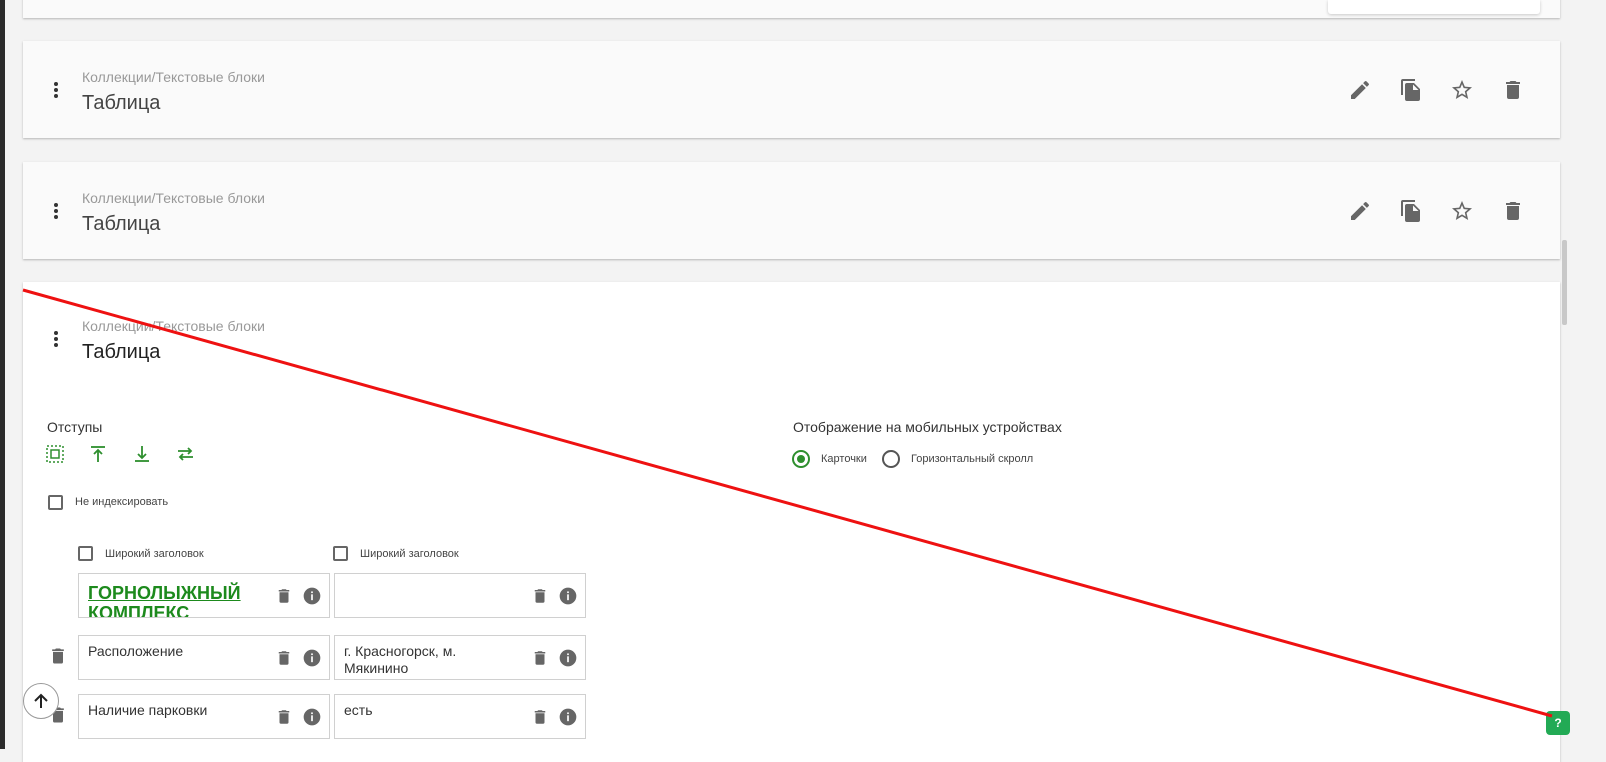 Image resolution: width=1606 pixels, height=762 pixels. I want to click on table-cell: Расположение, so click(204, 657).